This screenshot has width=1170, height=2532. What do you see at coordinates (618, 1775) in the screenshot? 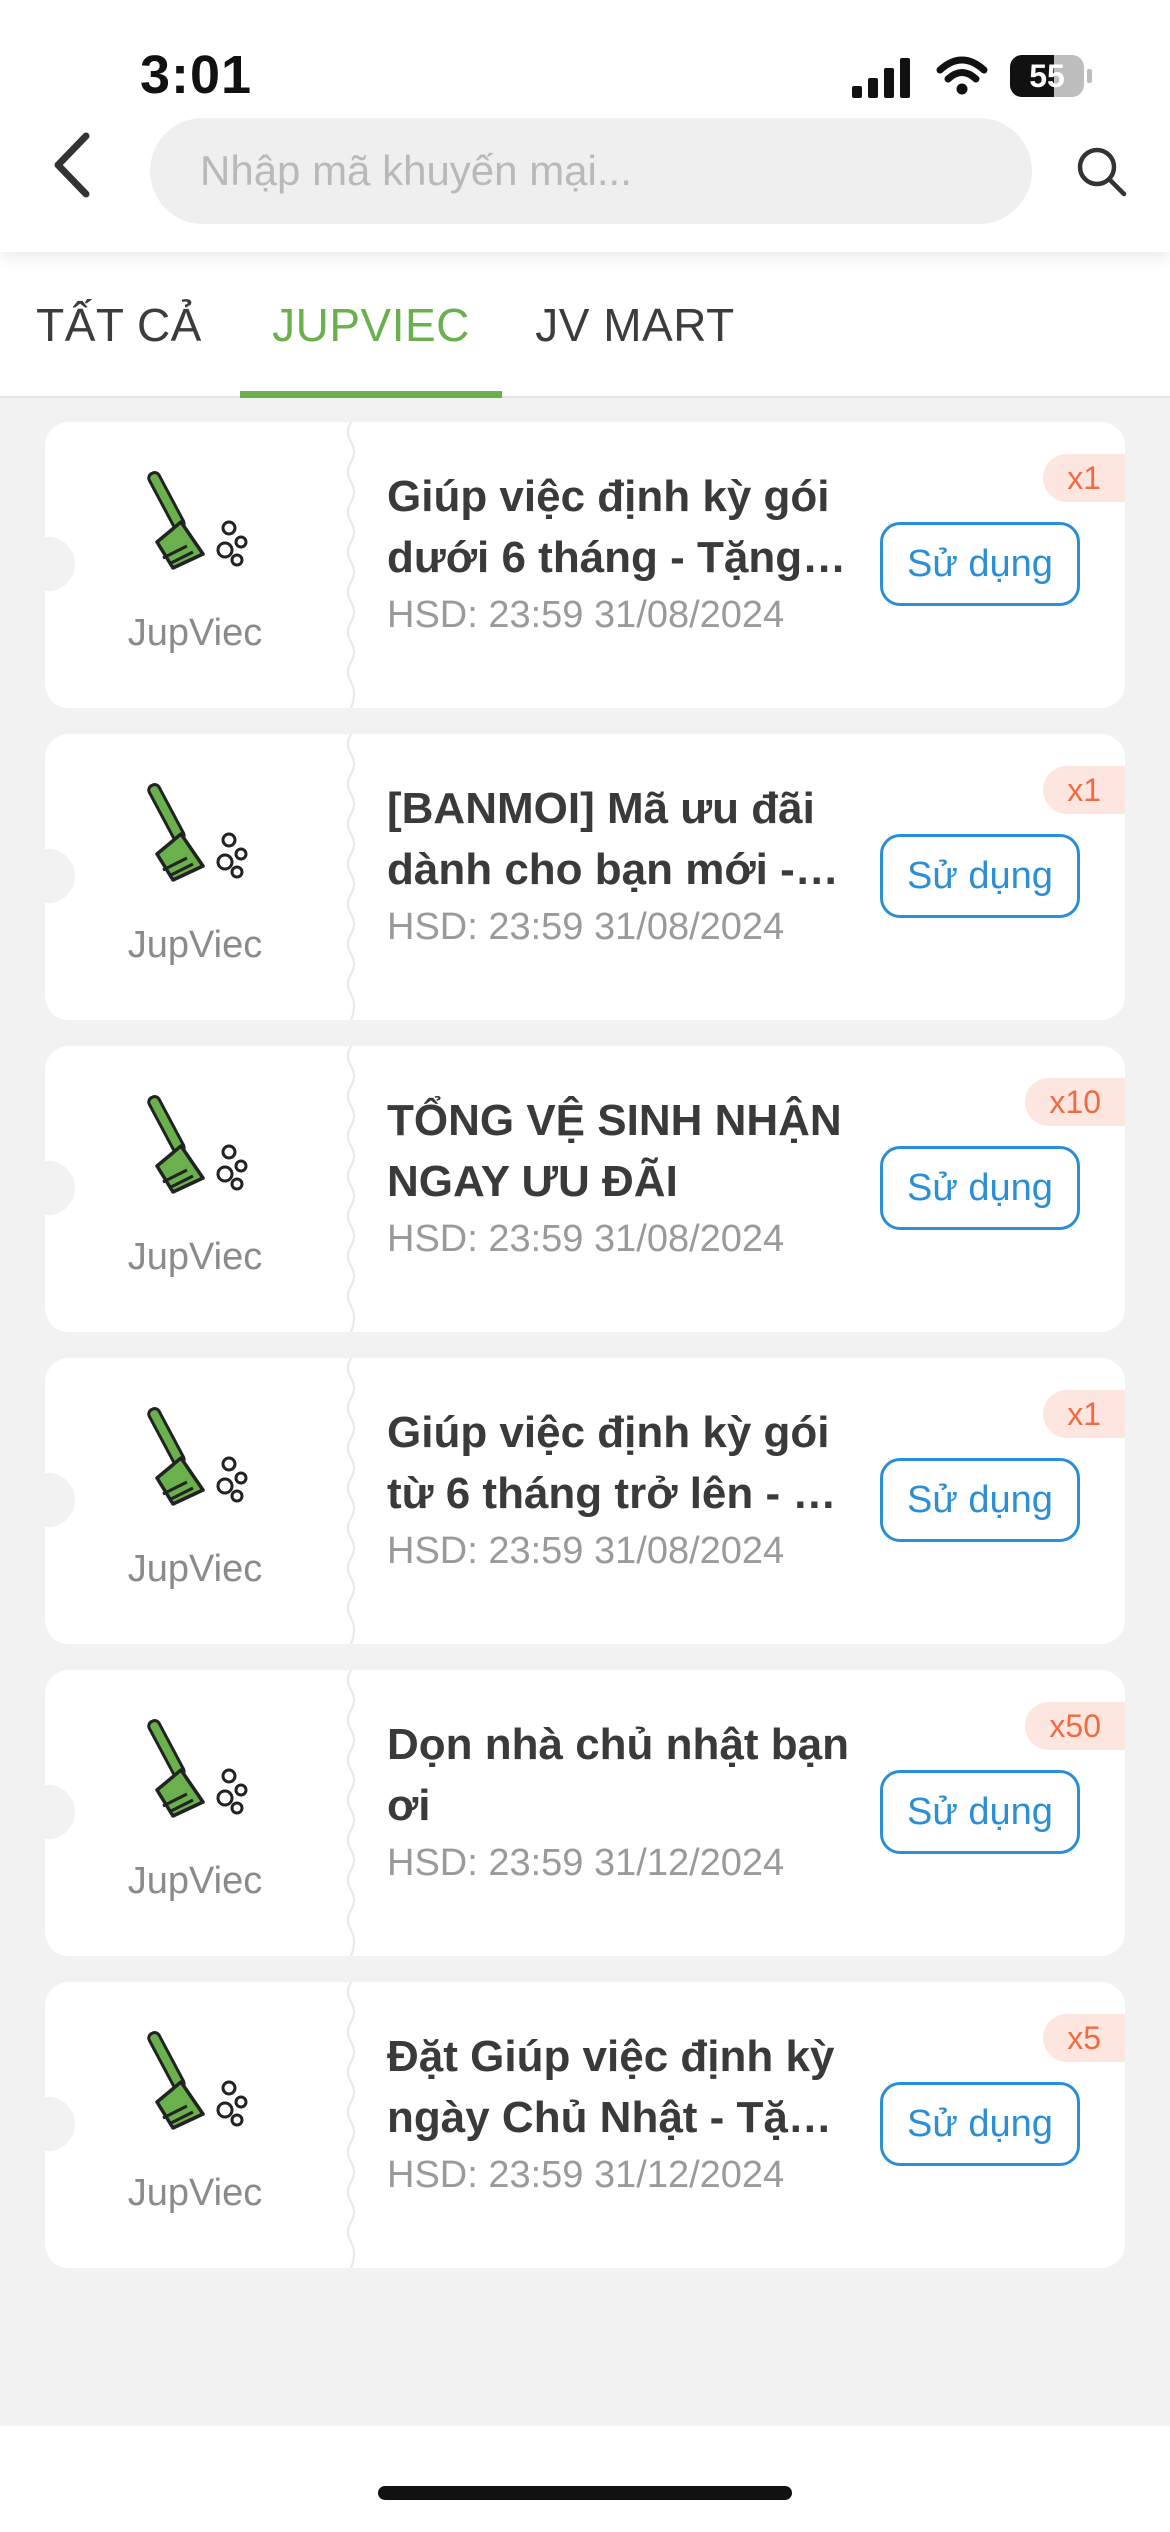
I see `voucher-title: Dọn nhà chủ nhật bạn ơi` at bounding box center [618, 1775].